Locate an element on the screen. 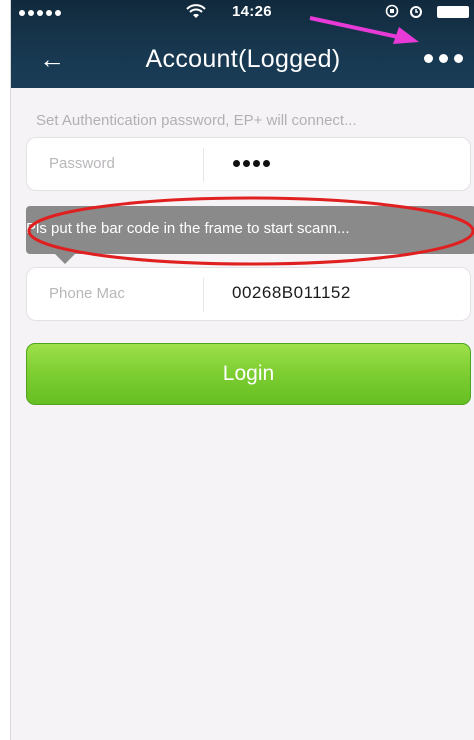 This screenshot has width=474, height=740. status-time: 14:26 is located at coordinates (252, 11).